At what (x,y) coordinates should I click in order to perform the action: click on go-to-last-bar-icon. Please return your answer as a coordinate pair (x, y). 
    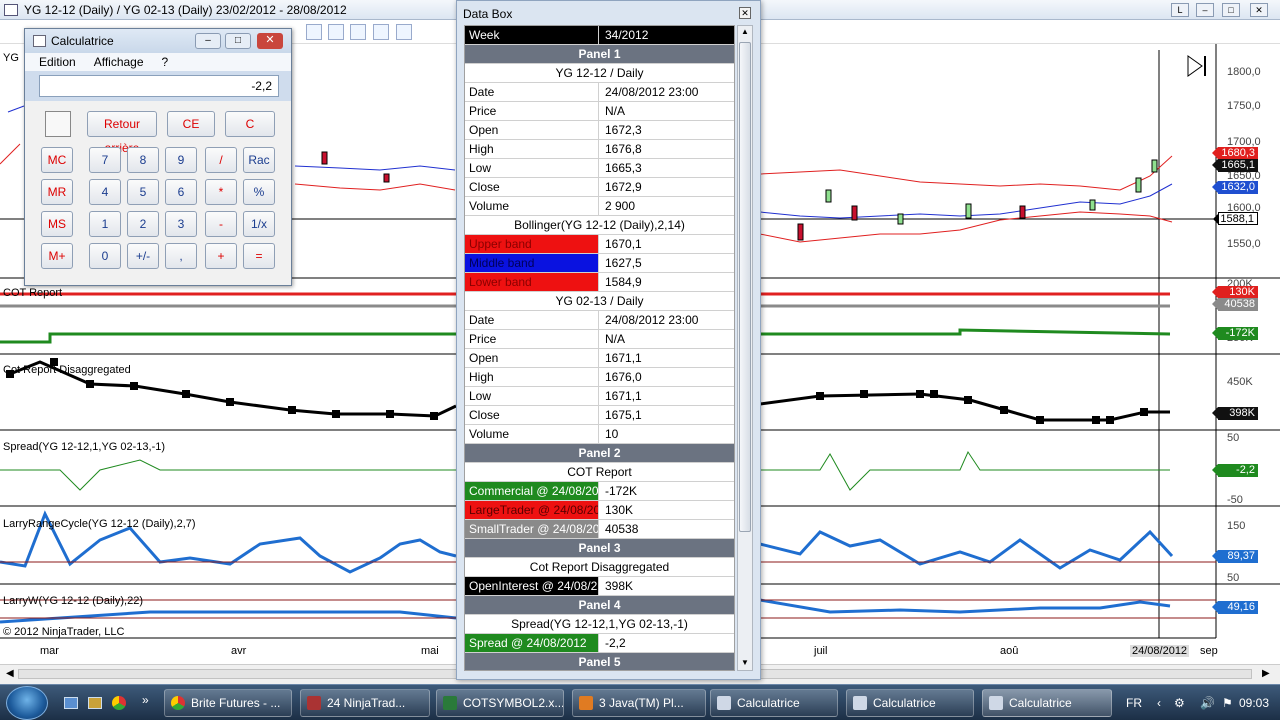
    Looking at the image, I should click on (1196, 66).